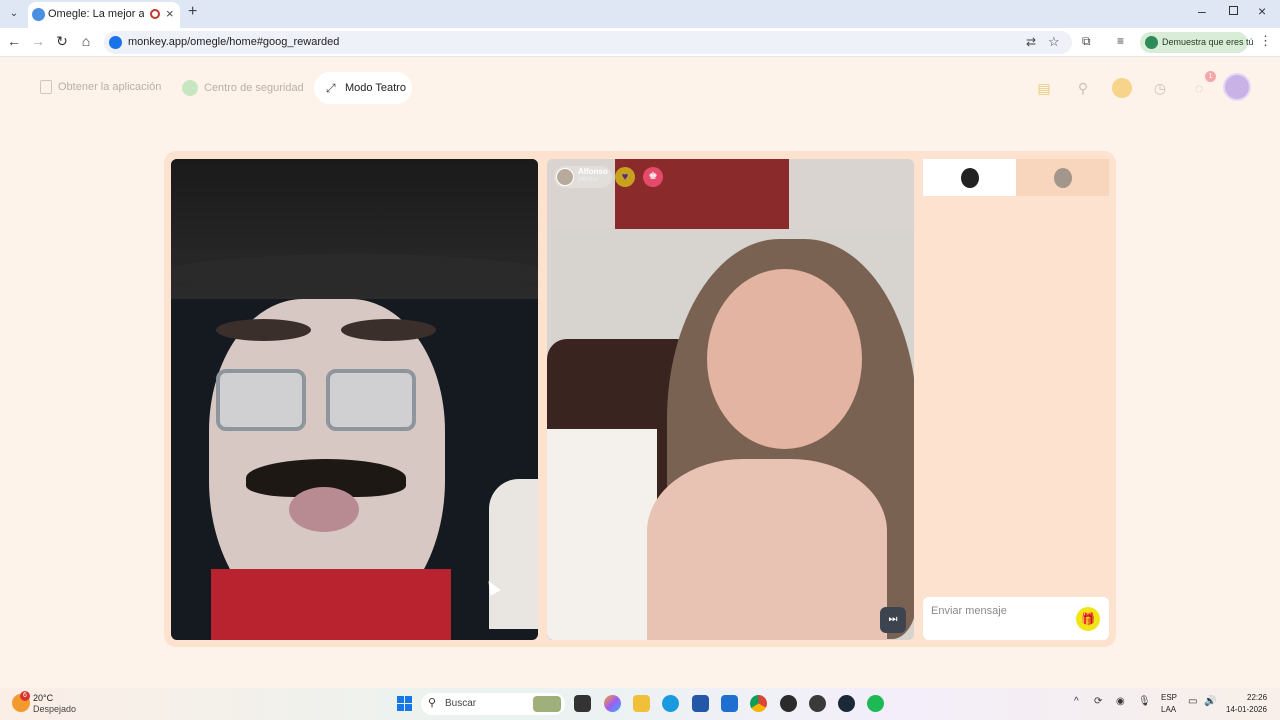 This screenshot has width=1280, height=720. Describe the element at coordinates (588, 180) in the screenshot. I see `peer-country: México` at that location.